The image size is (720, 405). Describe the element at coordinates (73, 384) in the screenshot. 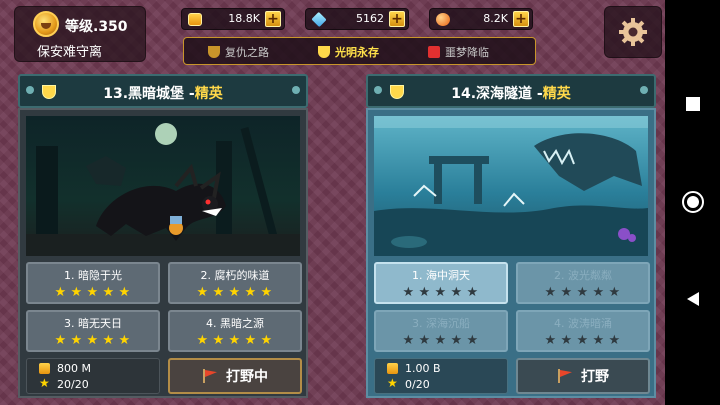

I see `reward-stars: 20/20` at that location.